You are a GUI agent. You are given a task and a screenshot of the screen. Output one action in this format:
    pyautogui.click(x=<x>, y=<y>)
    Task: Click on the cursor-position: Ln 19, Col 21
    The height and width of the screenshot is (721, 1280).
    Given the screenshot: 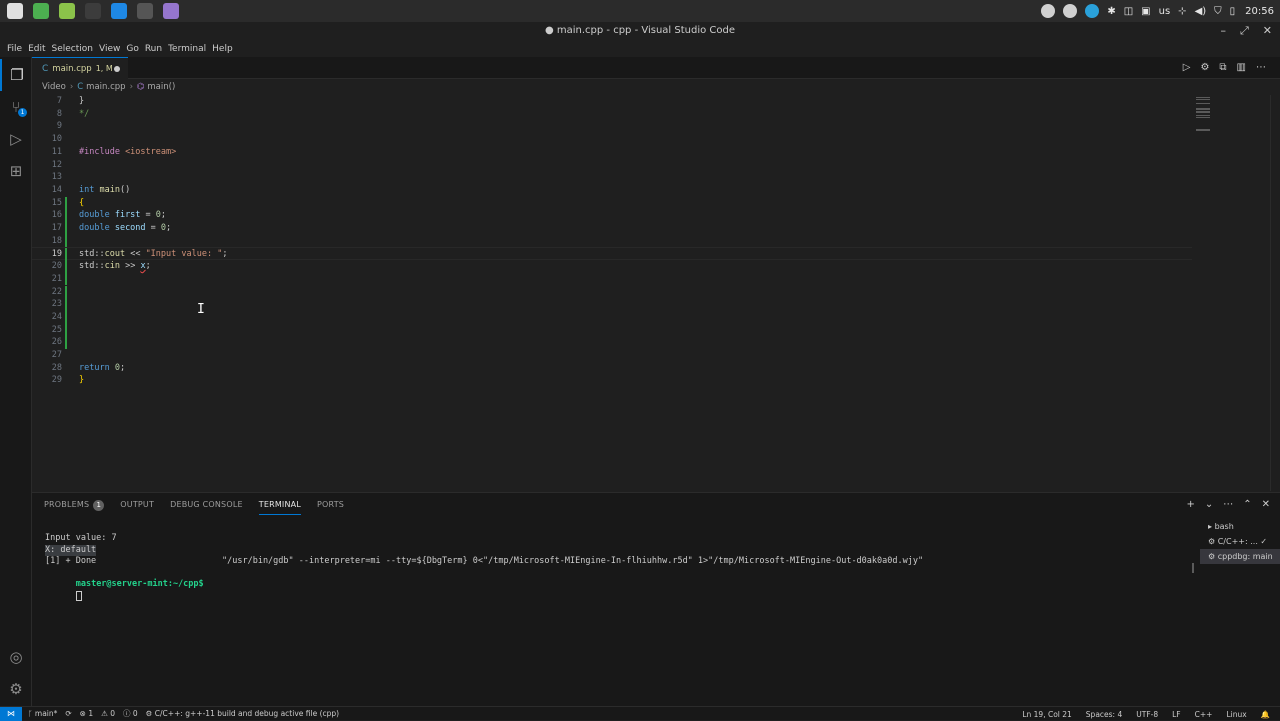 What is the action you would take?
    pyautogui.click(x=1046, y=714)
    